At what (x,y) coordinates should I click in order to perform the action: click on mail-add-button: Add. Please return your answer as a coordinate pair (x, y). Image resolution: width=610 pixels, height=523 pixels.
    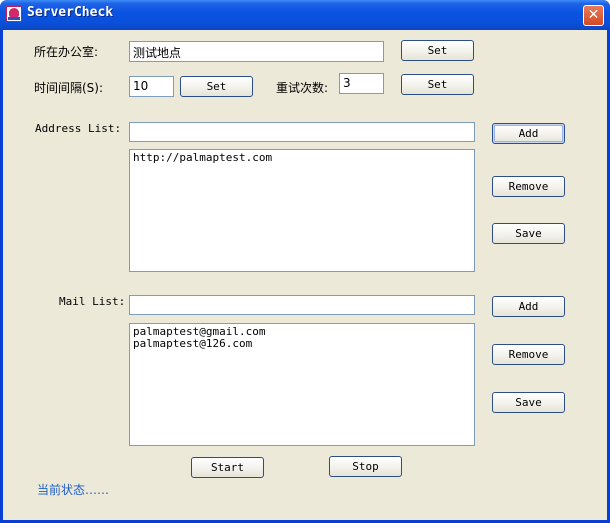
    Looking at the image, I should click on (528, 306).